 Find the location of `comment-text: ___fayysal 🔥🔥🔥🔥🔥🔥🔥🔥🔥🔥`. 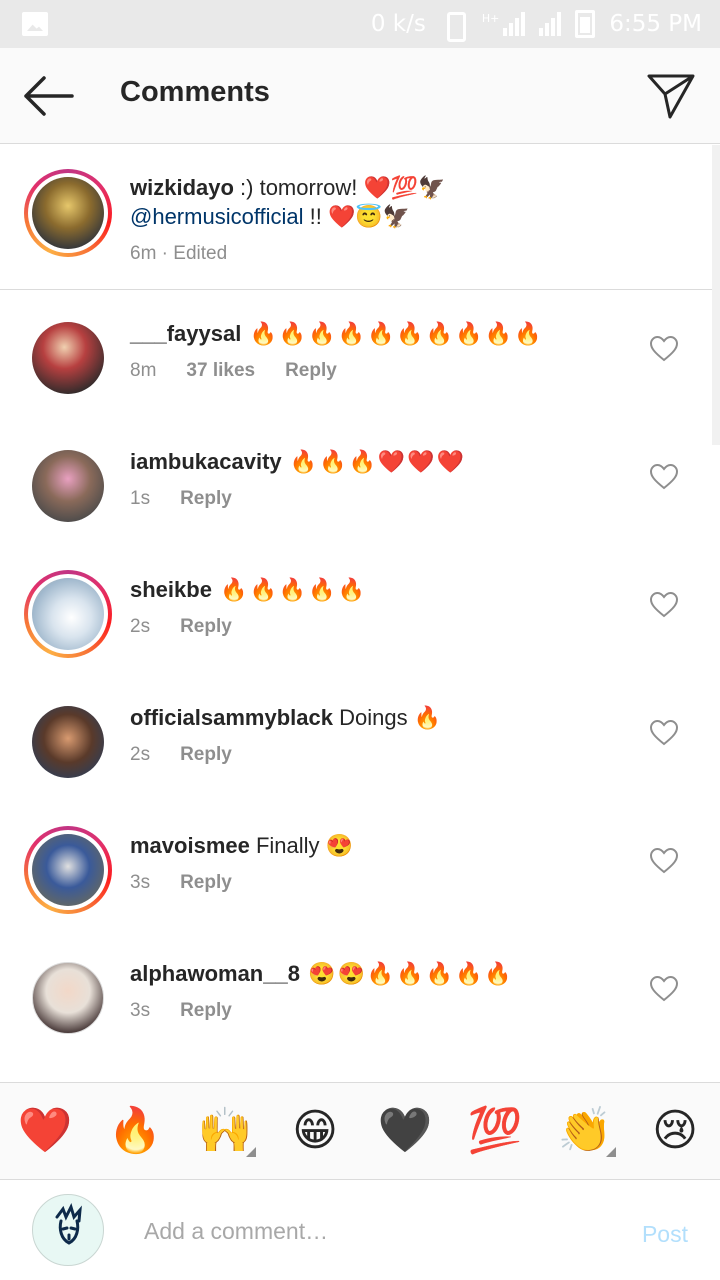

comment-text: ___fayysal 🔥🔥🔥🔥🔥🔥🔥🔥🔥🔥 is located at coordinates (380, 334).